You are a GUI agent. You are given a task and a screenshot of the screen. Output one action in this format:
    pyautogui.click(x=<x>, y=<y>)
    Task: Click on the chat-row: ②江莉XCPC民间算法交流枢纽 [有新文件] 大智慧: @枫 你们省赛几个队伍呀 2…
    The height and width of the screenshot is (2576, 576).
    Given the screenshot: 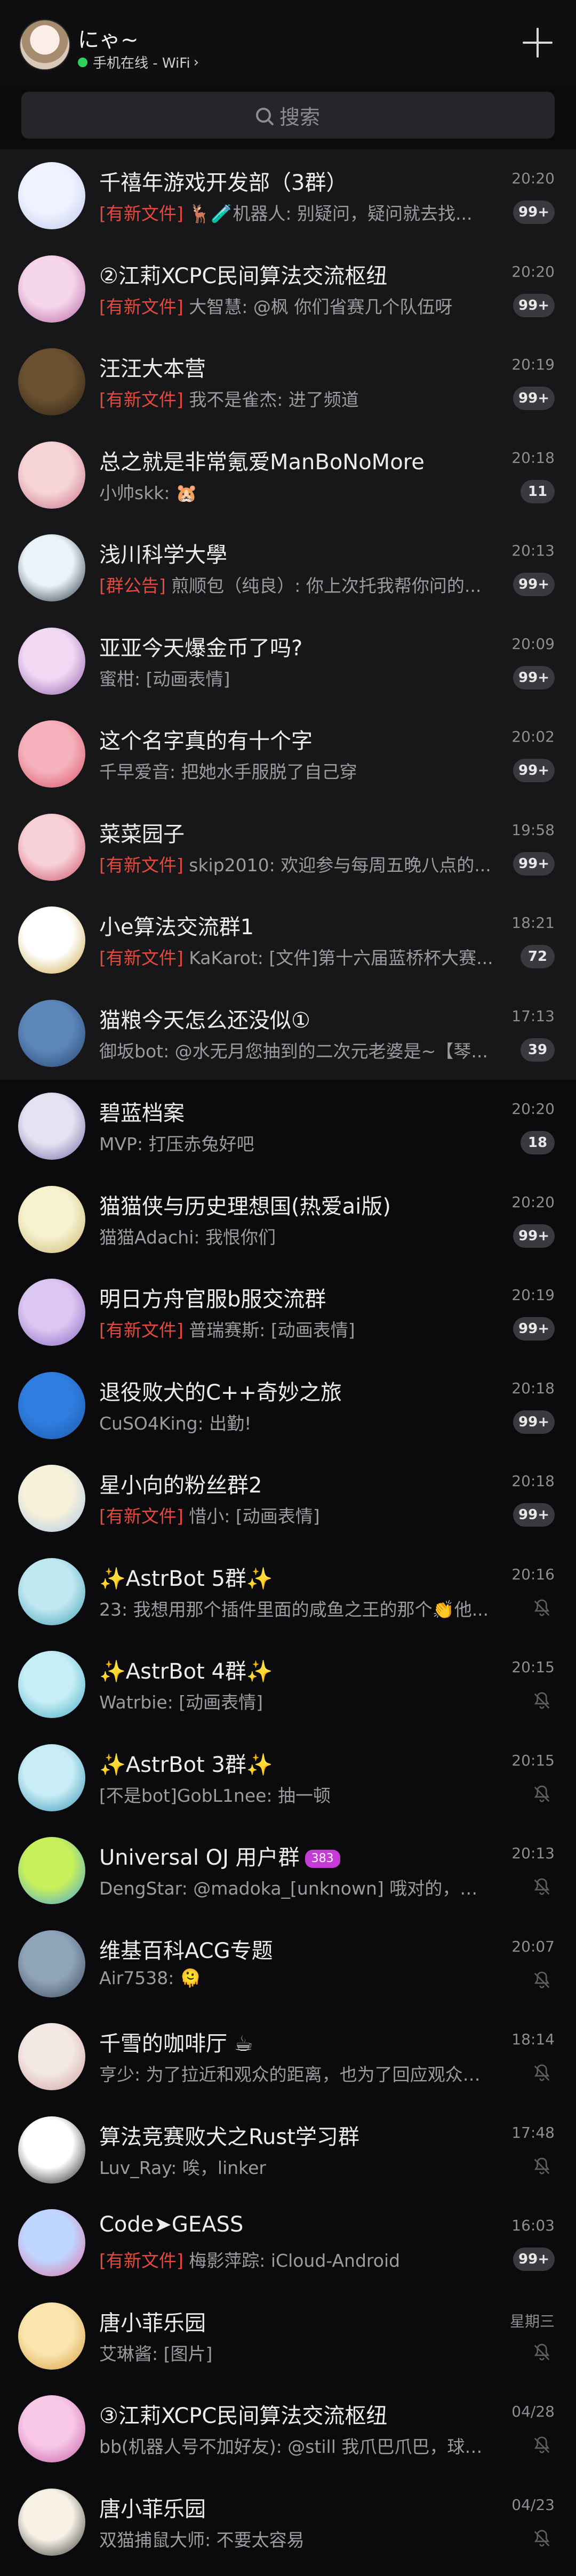 What is the action you would take?
    pyautogui.click(x=288, y=288)
    